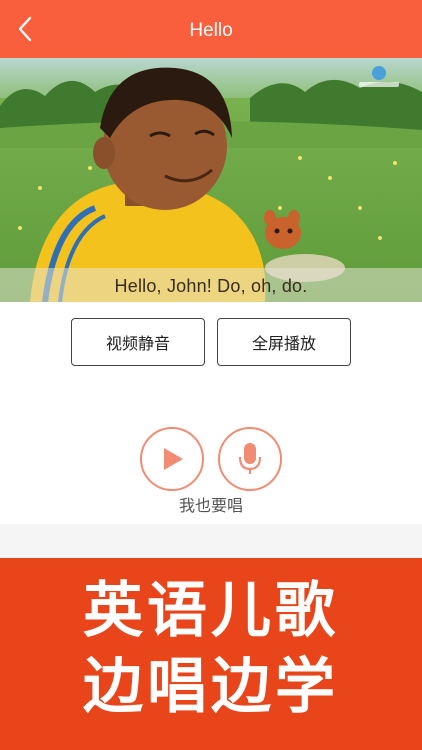  I want to click on record-button, so click(250, 459).